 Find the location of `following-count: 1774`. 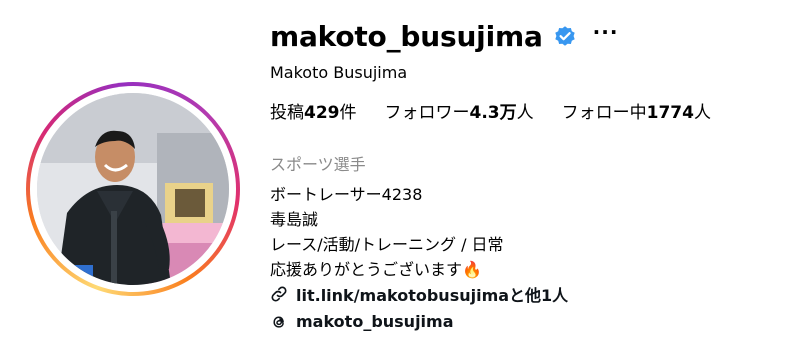

following-count: 1774 is located at coordinates (670, 113).